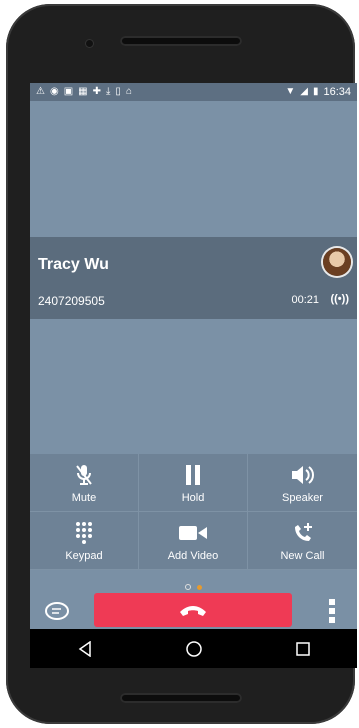  I want to click on contact-number: 2407209505, so click(71, 301).